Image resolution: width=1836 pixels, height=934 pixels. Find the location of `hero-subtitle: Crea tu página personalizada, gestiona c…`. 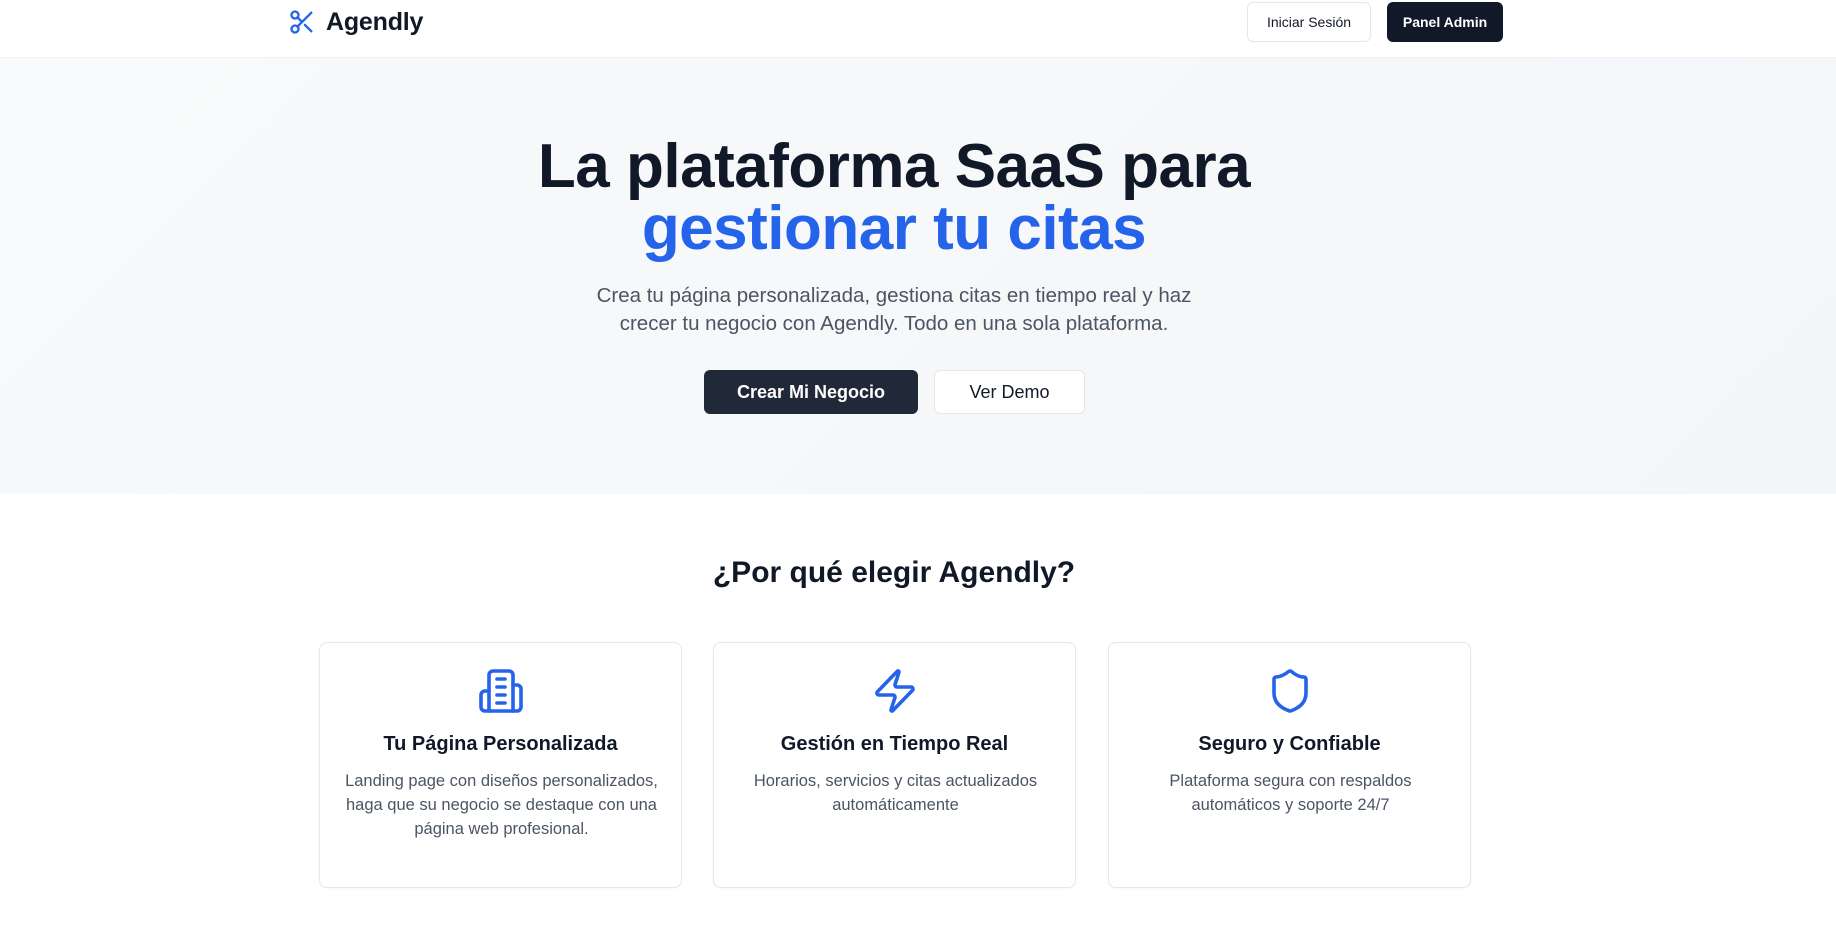

hero-subtitle: Crea tu página personalizada, gestiona c… is located at coordinates (894, 309).